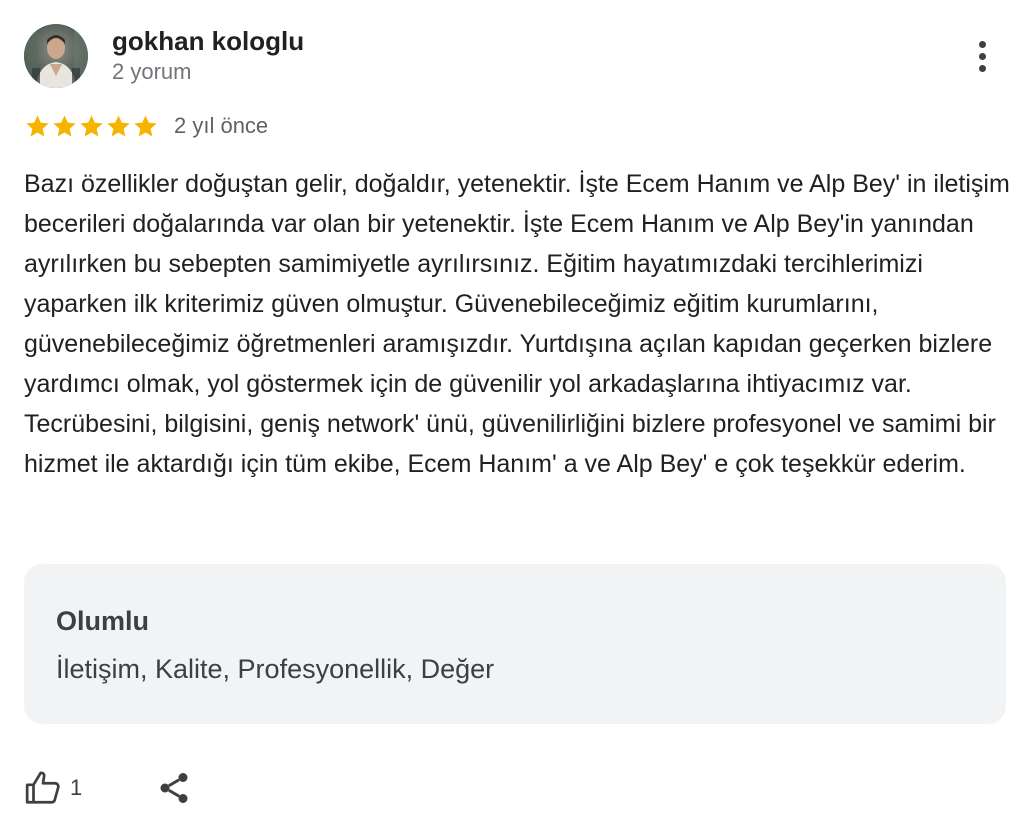  I want to click on more-options-button, so click(982, 56).